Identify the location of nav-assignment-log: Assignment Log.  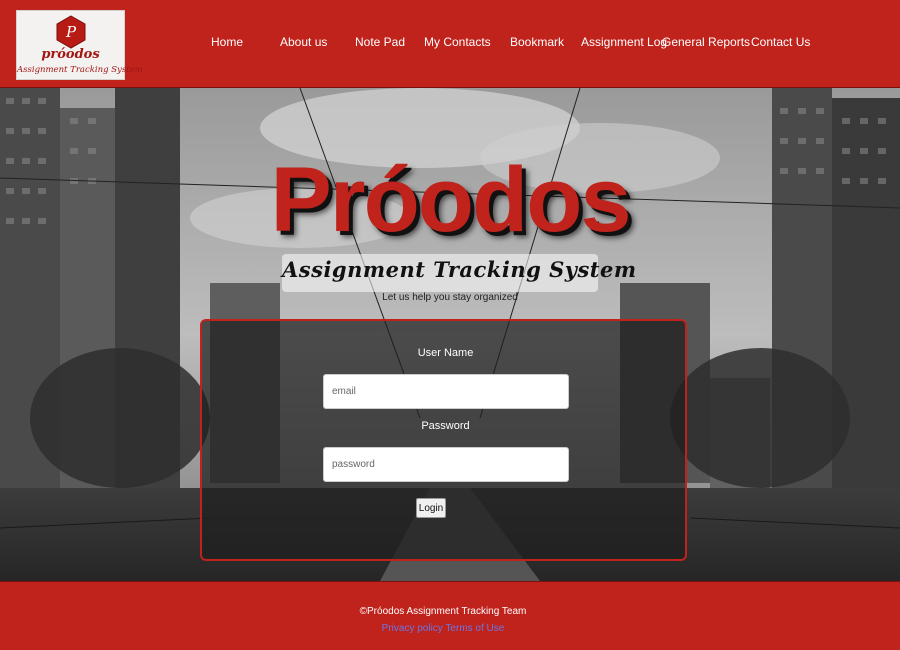
(624, 42).